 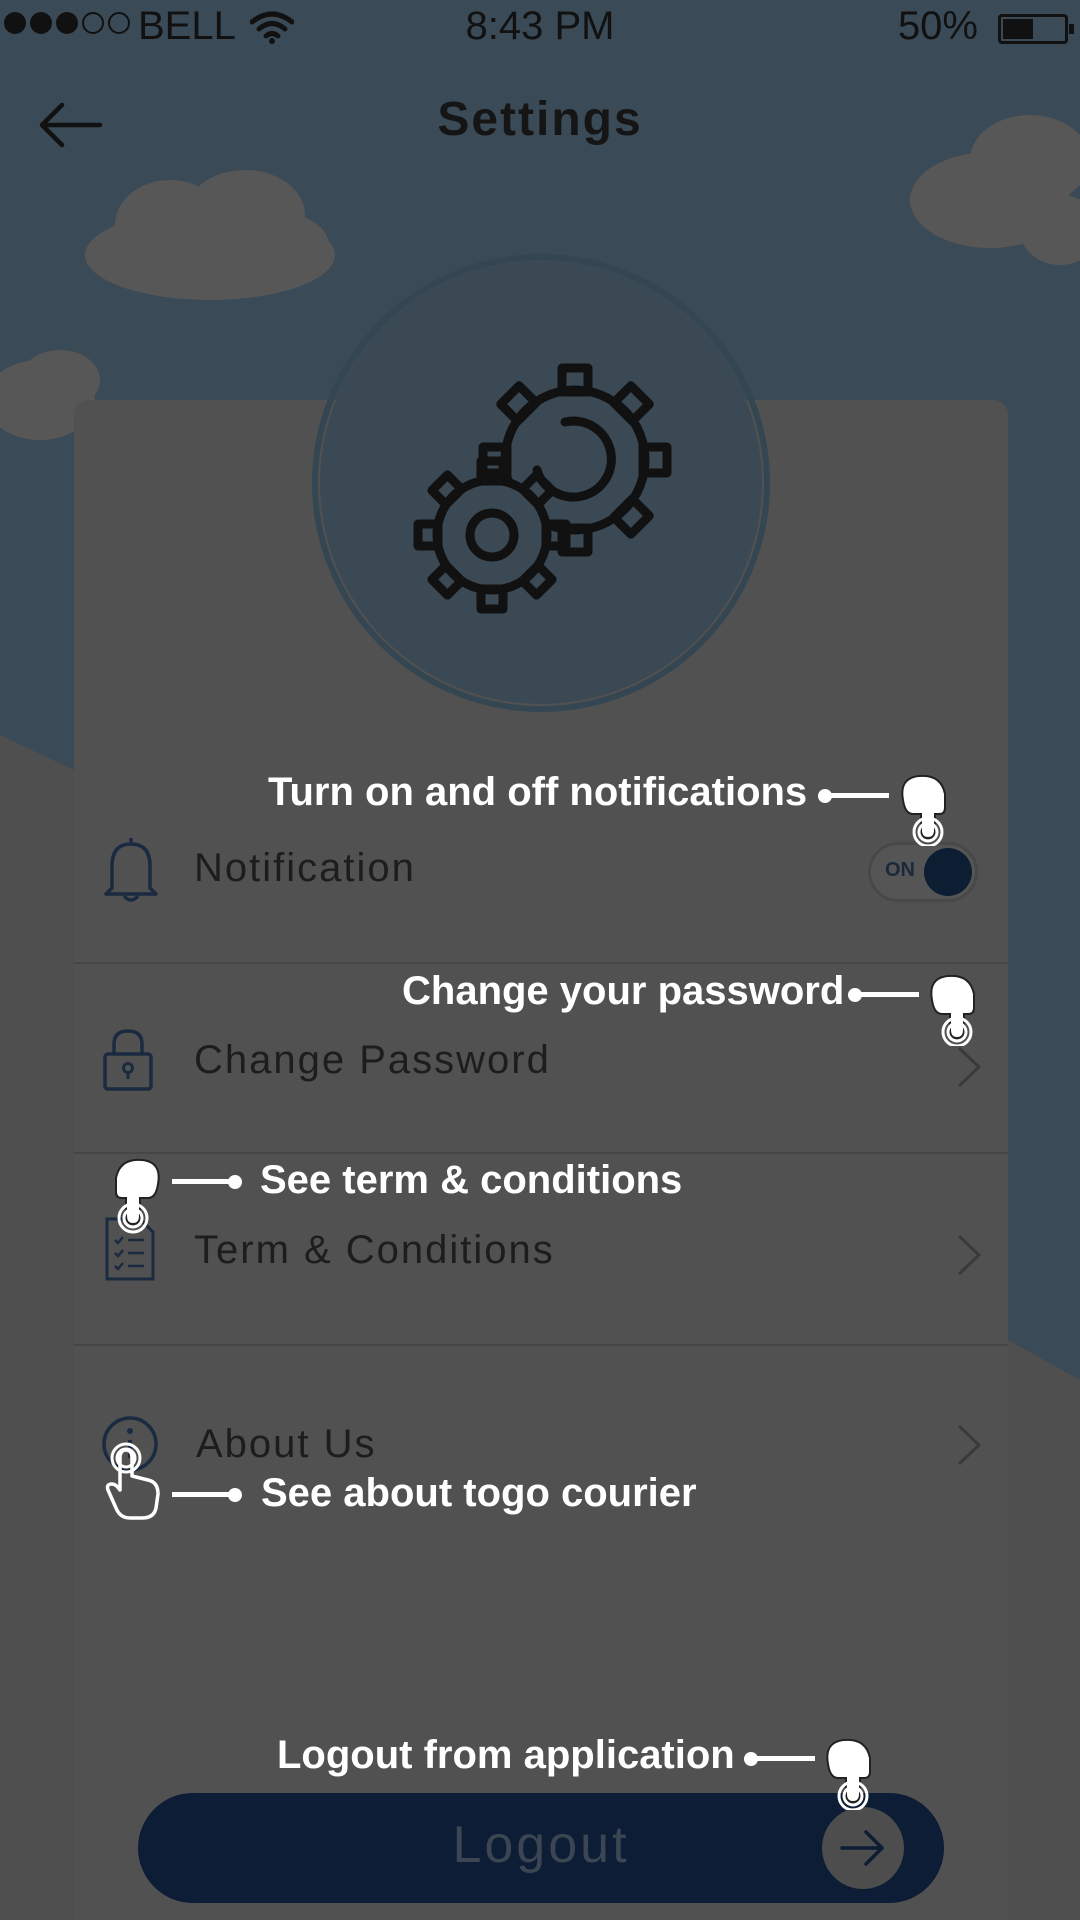 What do you see at coordinates (479, 1493) in the screenshot?
I see `hint-about: See about togo courier` at bounding box center [479, 1493].